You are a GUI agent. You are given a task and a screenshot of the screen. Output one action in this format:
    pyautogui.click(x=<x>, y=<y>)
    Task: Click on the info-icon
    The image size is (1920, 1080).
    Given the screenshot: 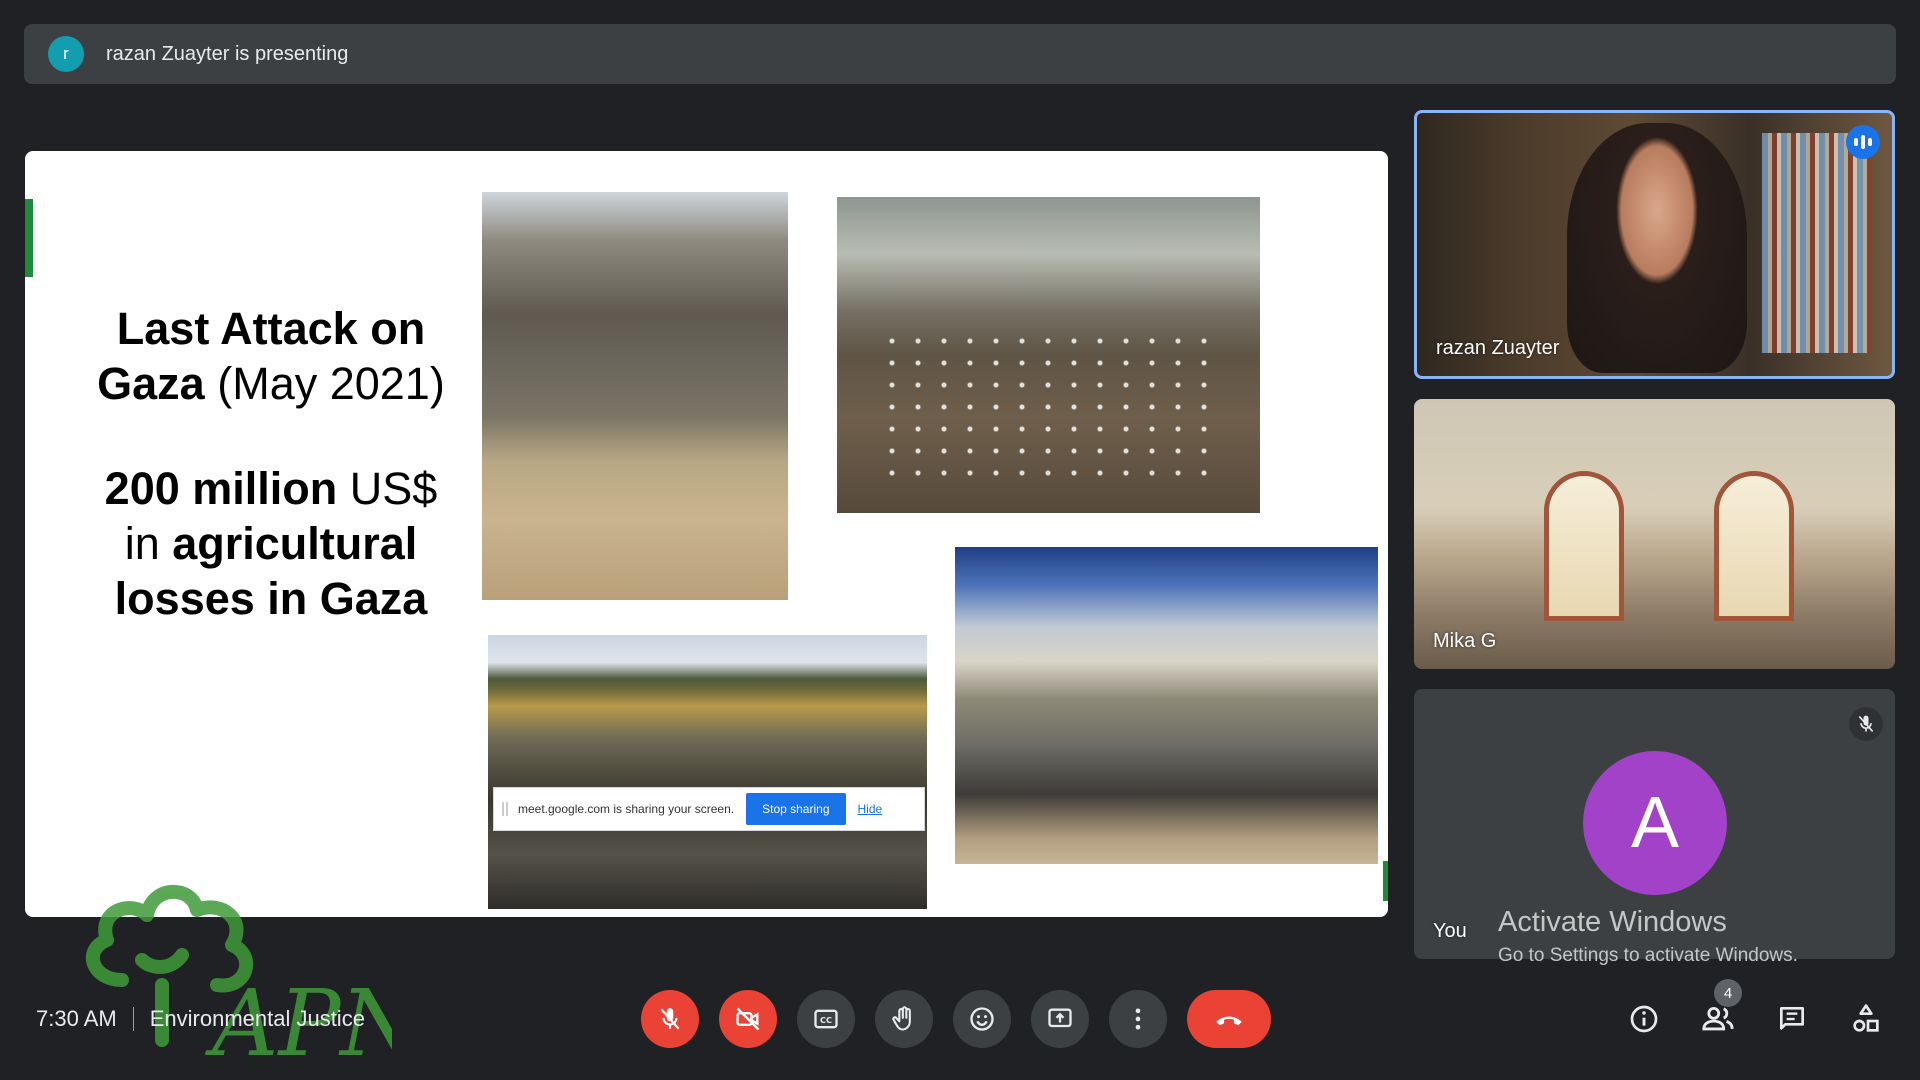 What is the action you would take?
    pyautogui.click(x=1644, y=1019)
    